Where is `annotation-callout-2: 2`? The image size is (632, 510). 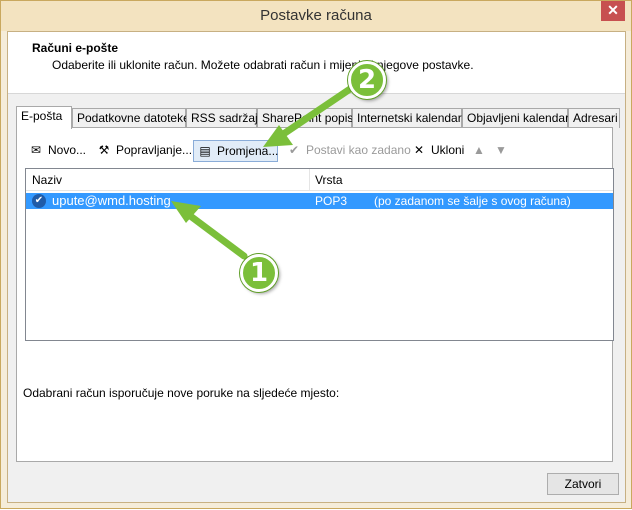 annotation-callout-2: 2 is located at coordinates (367, 80).